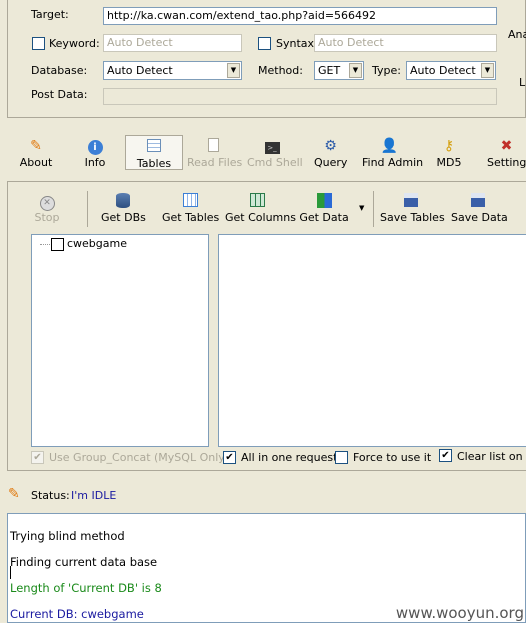 This screenshot has width=526, height=623. Describe the element at coordinates (389, 146) in the screenshot. I see `admin-icon: 👤` at that location.